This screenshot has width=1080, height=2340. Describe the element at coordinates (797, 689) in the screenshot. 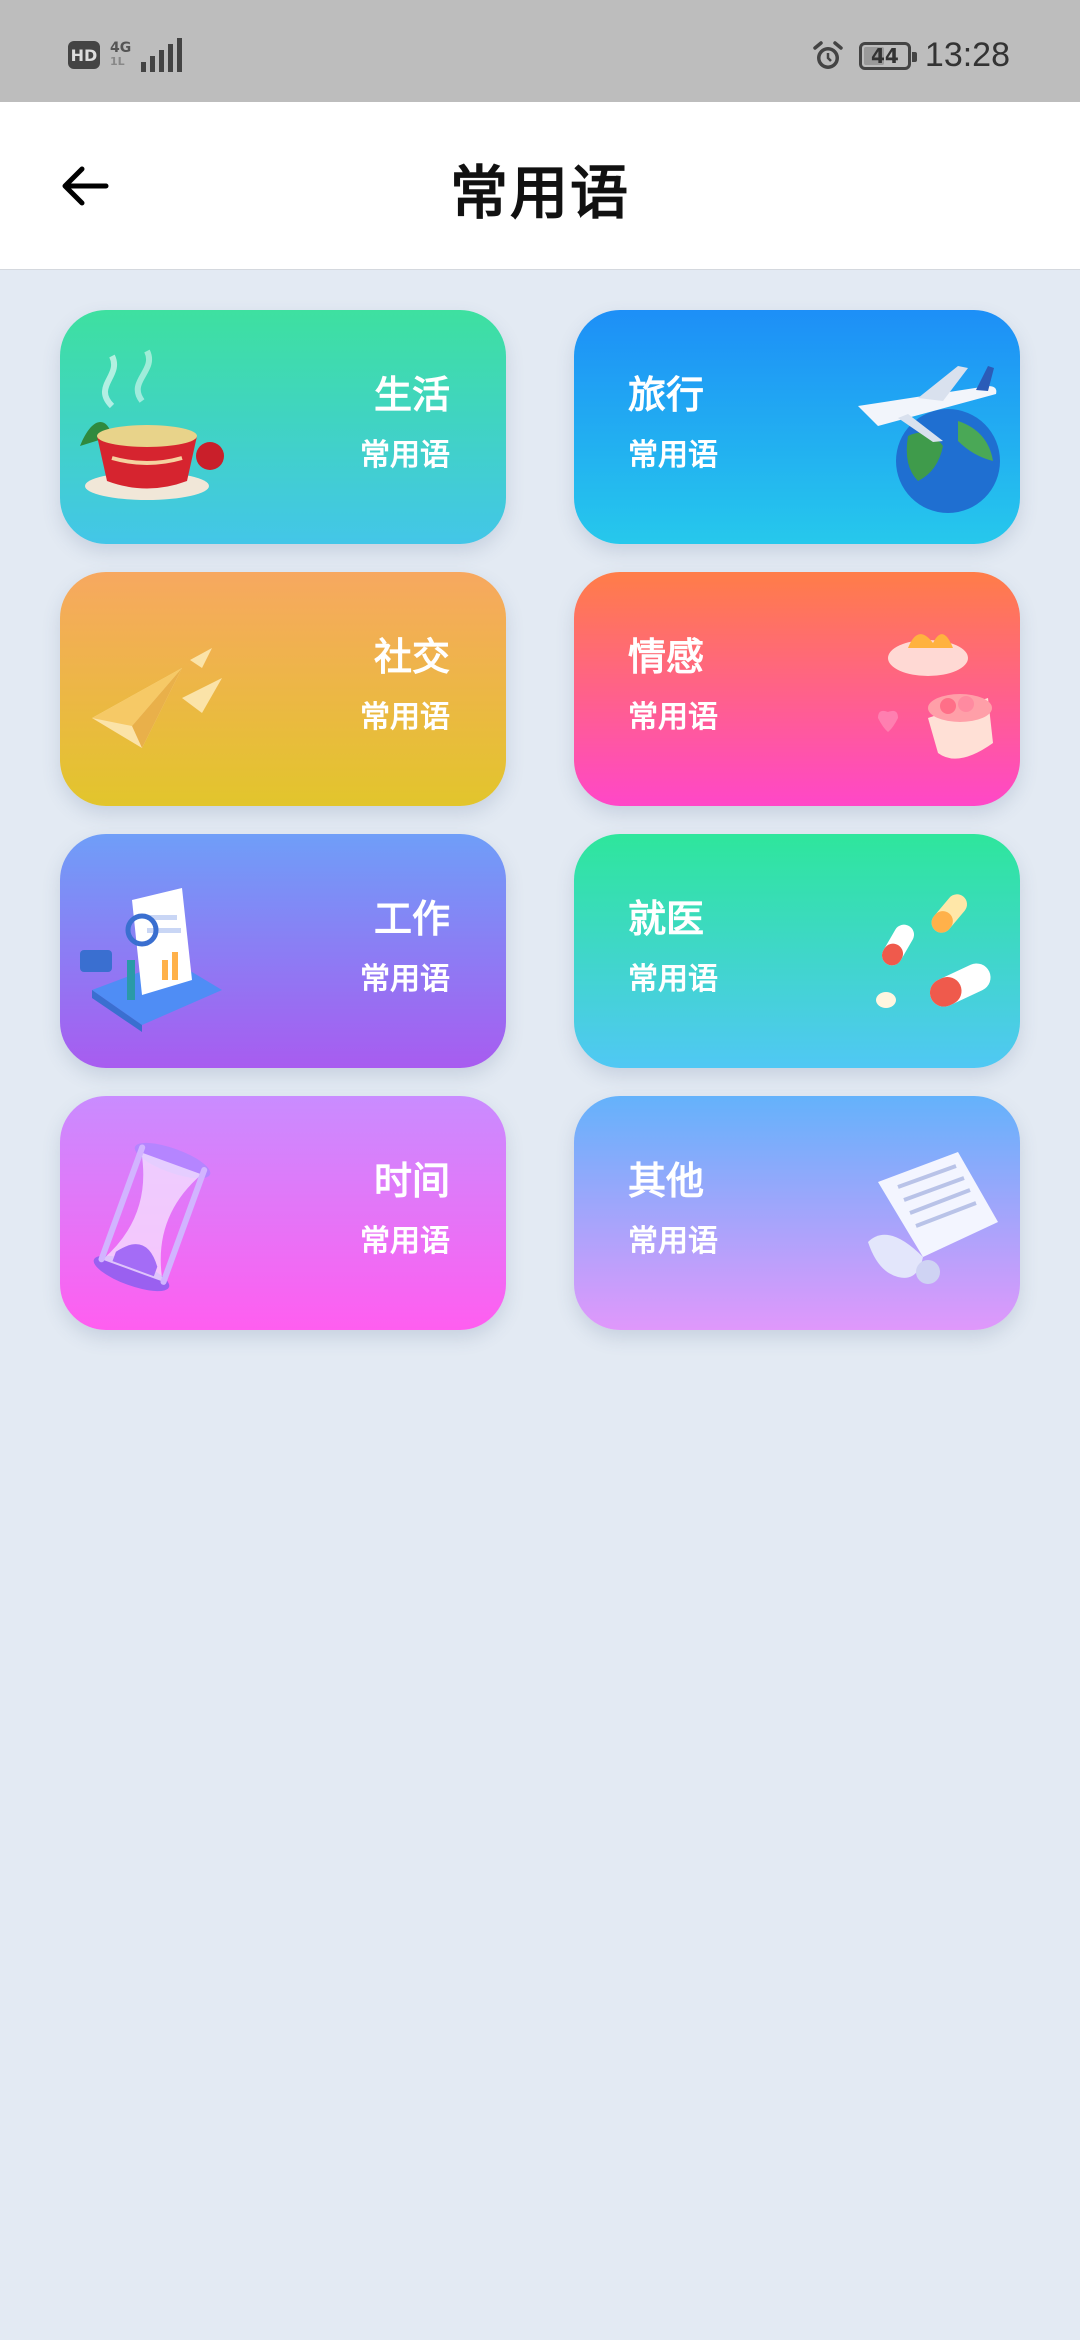

I see `category-card-emotion: 情感 常用语` at that location.